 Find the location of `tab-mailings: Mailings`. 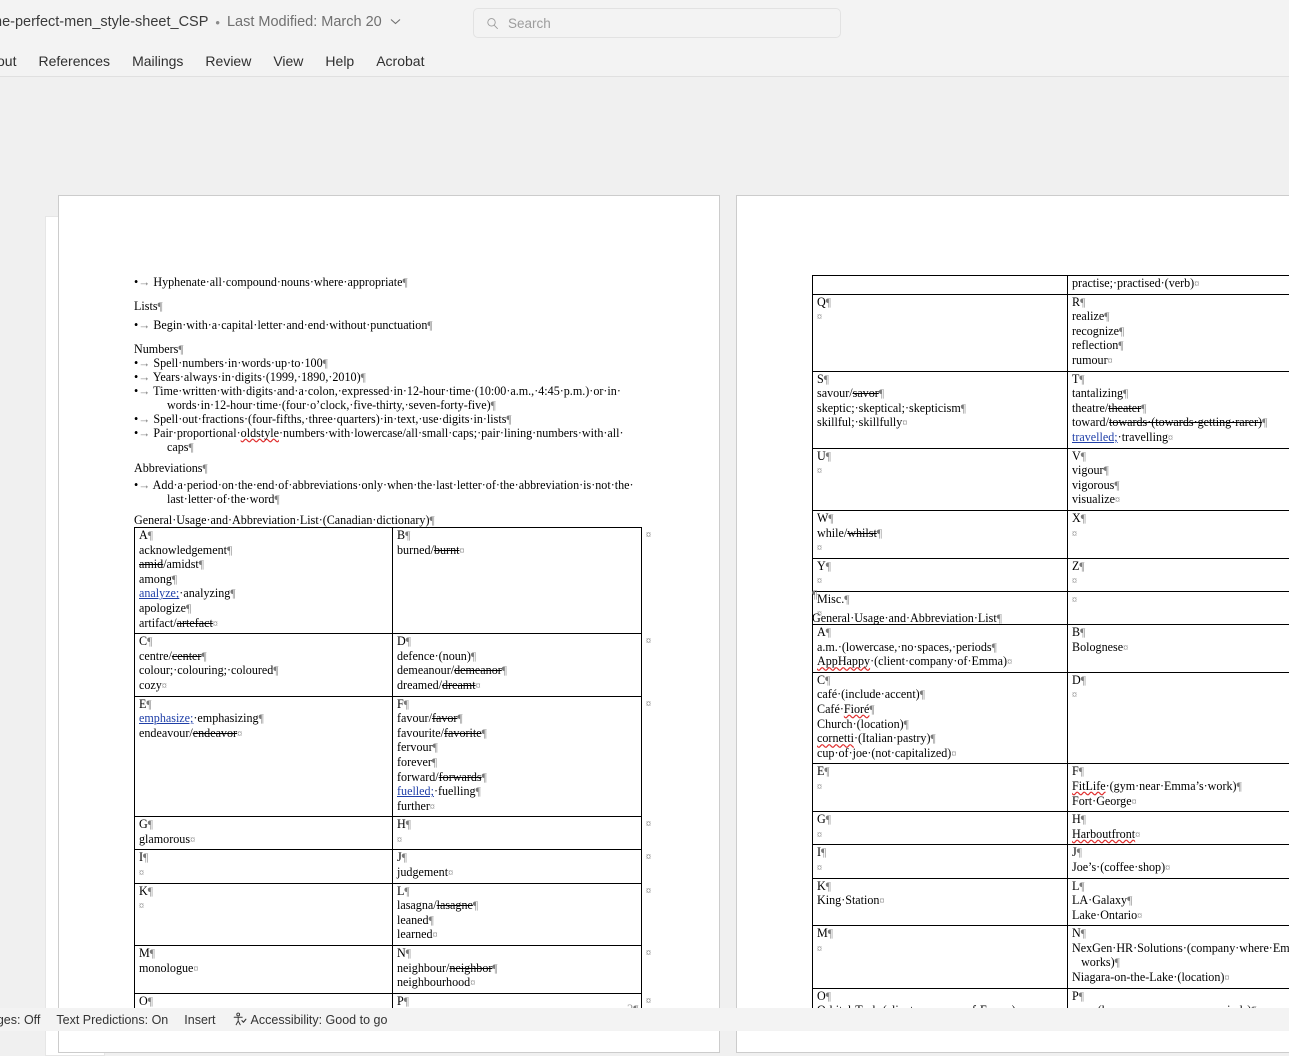

tab-mailings: Mailings is located at coordinates (157, 61).